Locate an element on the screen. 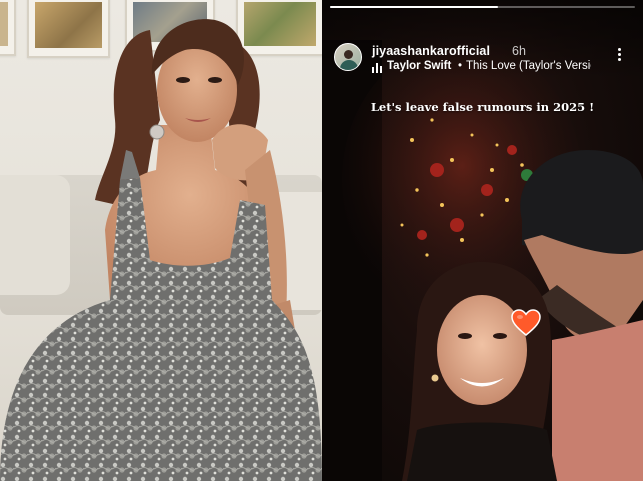 The image size is (643, 481). sweater is located at coordinates (597, 400).